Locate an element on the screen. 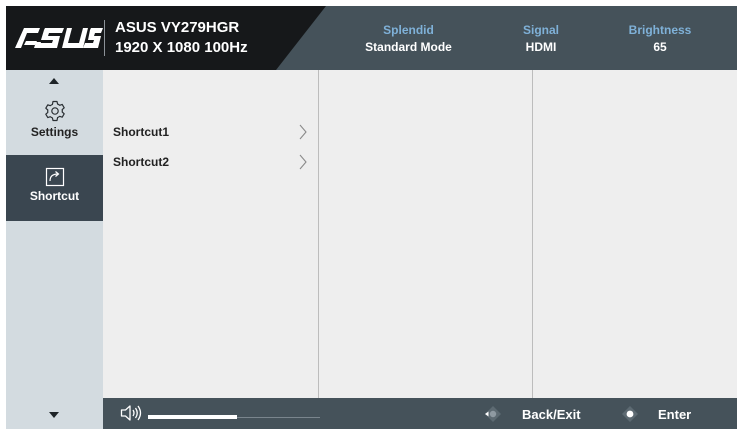 The width and height of the screenshot is (742, 435). joystick-left-icon is located at coordinates (493, 414).